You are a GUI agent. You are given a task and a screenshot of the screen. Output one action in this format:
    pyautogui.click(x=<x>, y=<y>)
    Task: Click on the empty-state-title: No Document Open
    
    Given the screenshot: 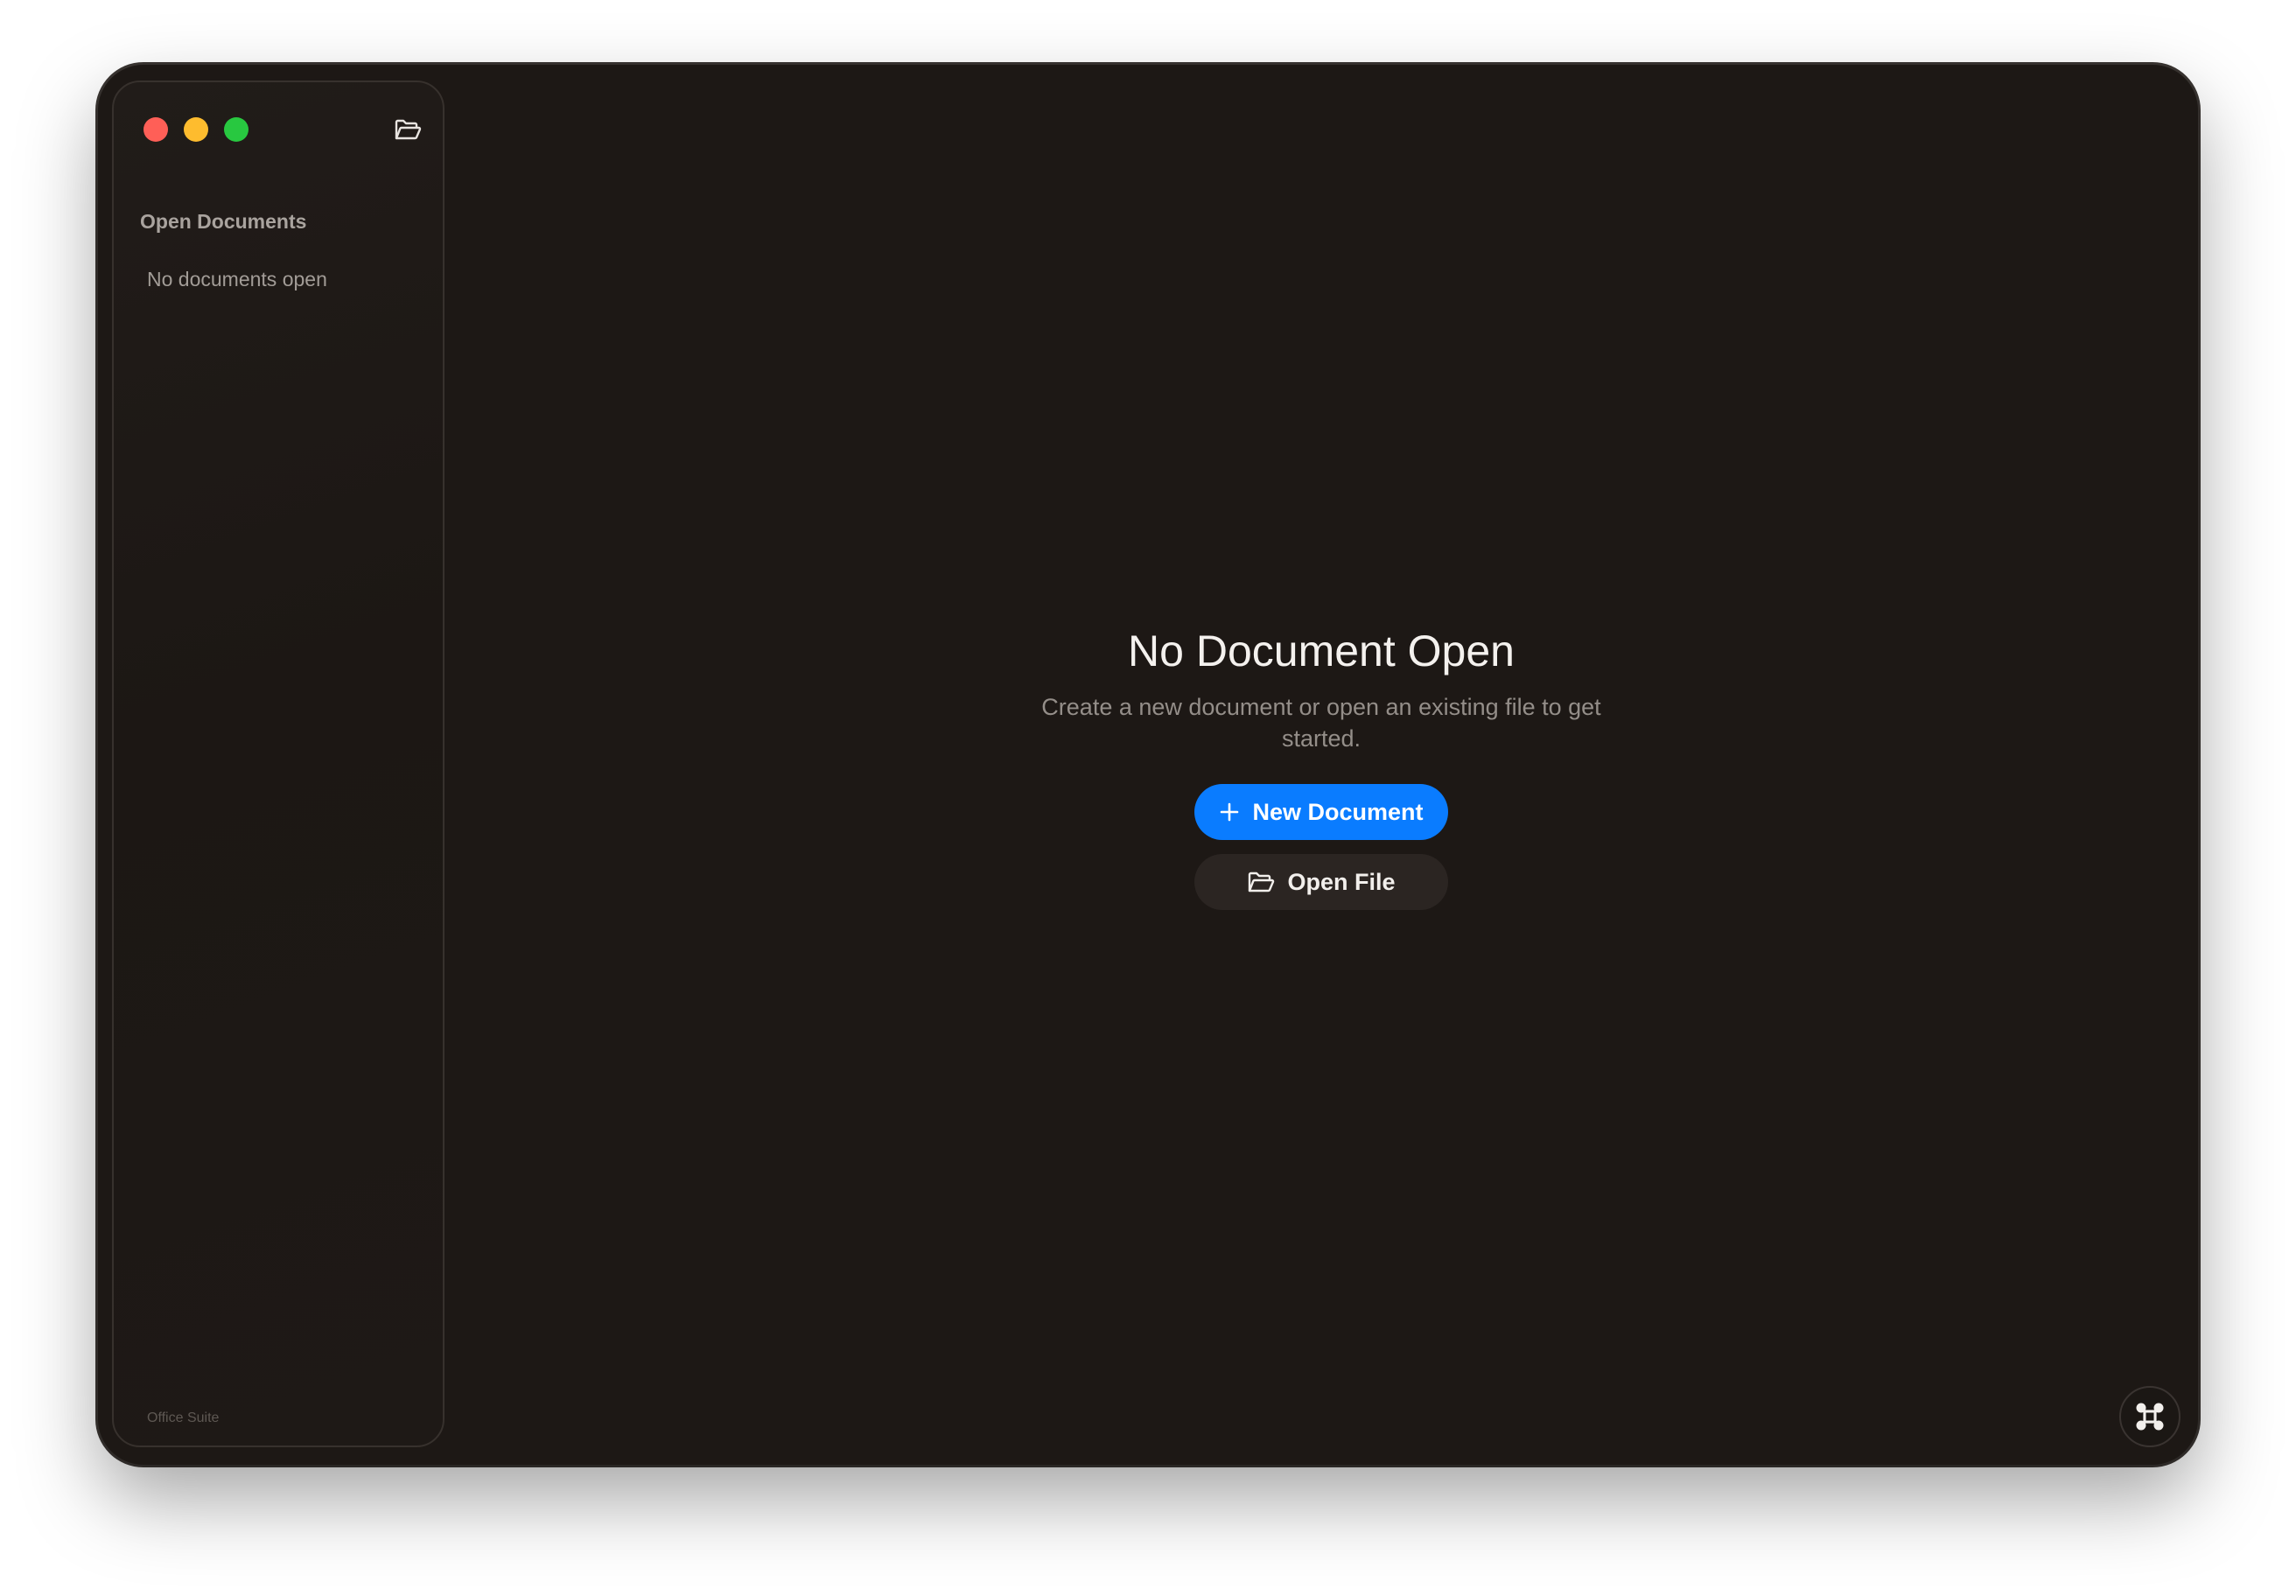 What is the action you would take?
    pyautogui.click(x=1321, y=651)
    